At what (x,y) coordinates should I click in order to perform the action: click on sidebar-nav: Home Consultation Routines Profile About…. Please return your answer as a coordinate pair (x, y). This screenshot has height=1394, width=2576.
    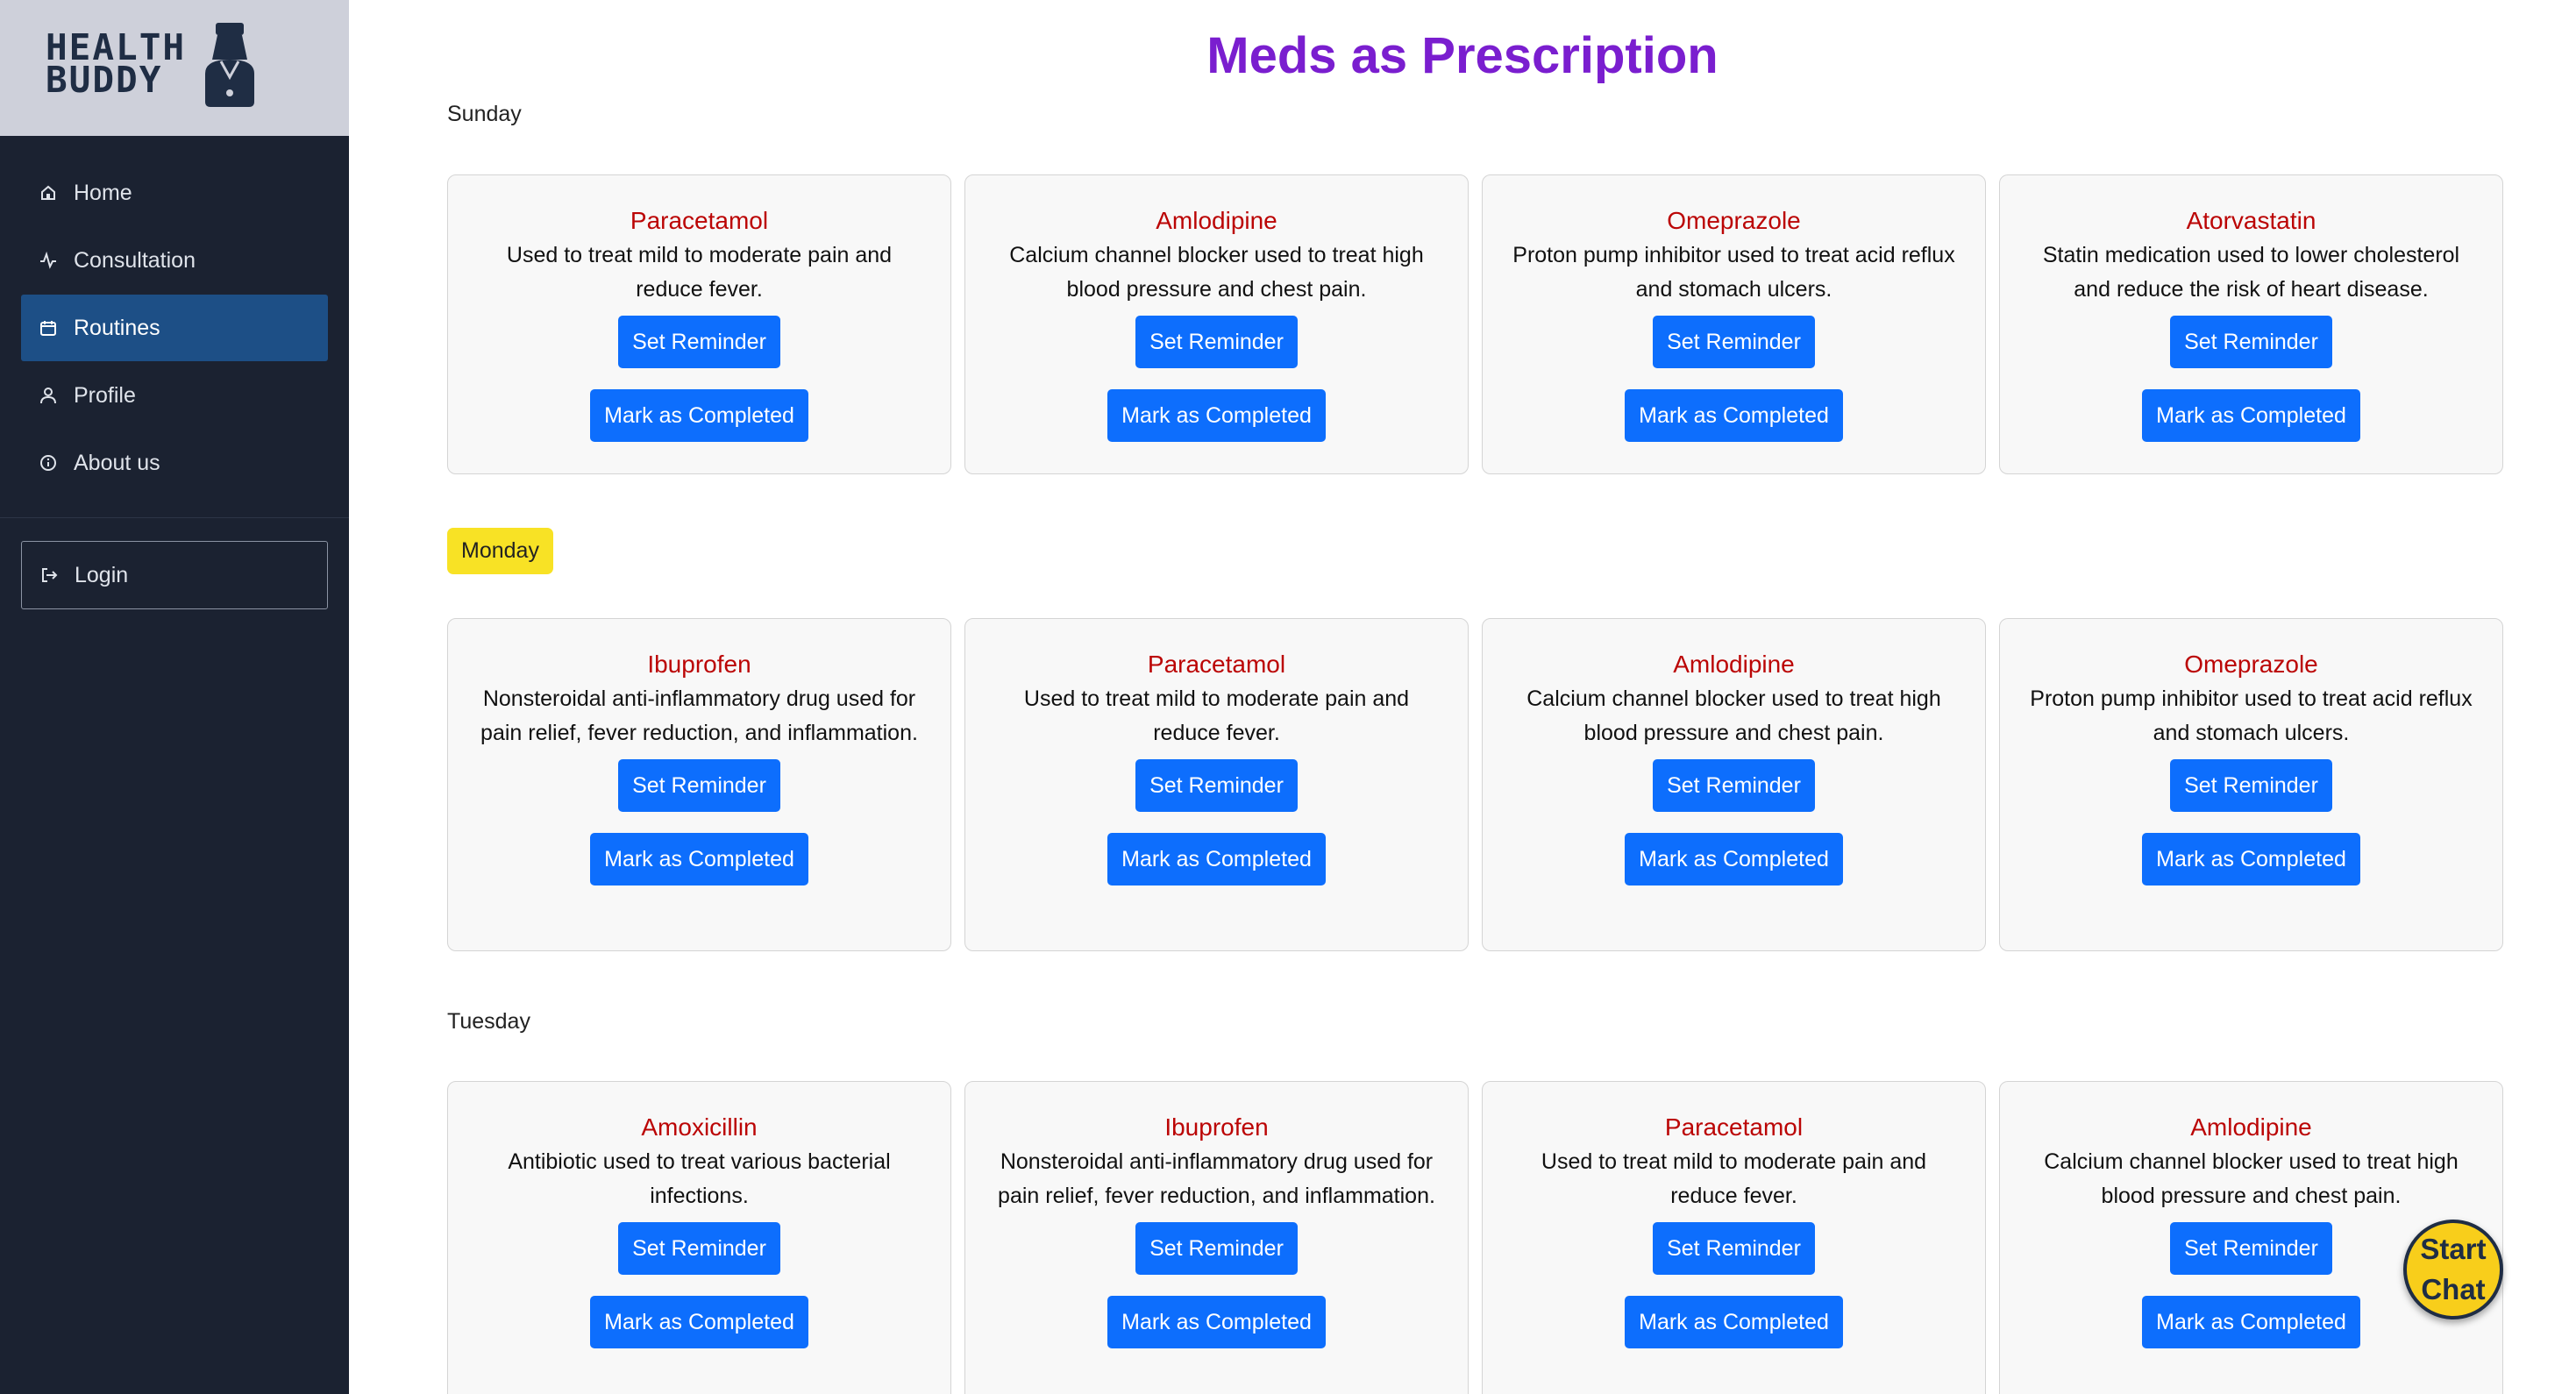
    Looking at the image, I should click on (174, 328).